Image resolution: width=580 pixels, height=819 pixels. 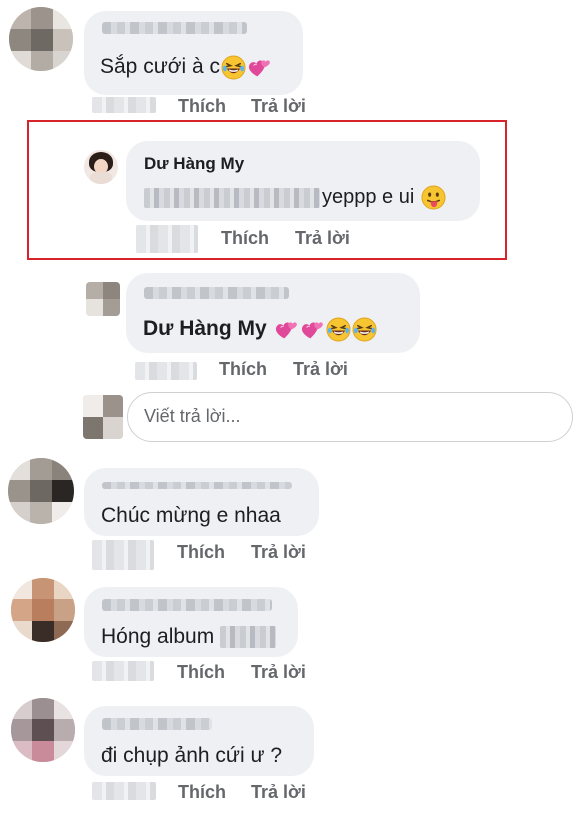 I want to click on comment-bubble: Hóng album, so click(x=191, y=622).